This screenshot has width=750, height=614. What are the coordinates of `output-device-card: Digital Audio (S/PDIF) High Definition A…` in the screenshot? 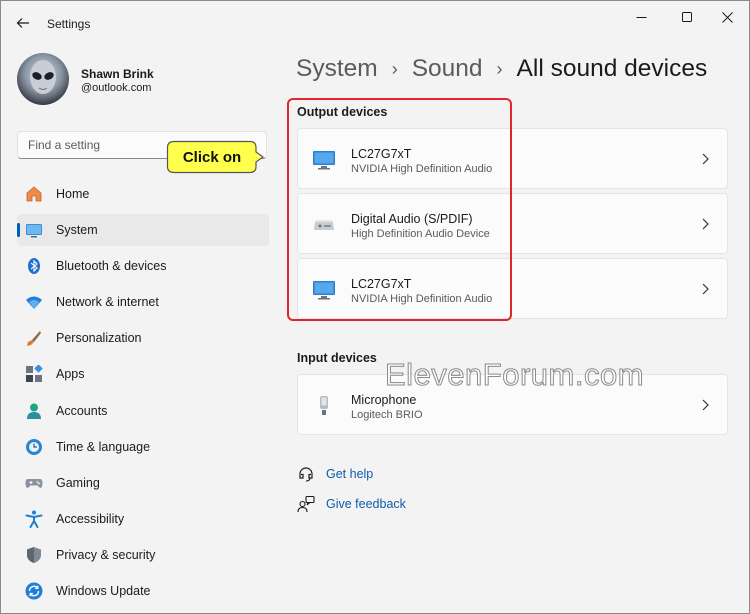 It's located at (512, 223).